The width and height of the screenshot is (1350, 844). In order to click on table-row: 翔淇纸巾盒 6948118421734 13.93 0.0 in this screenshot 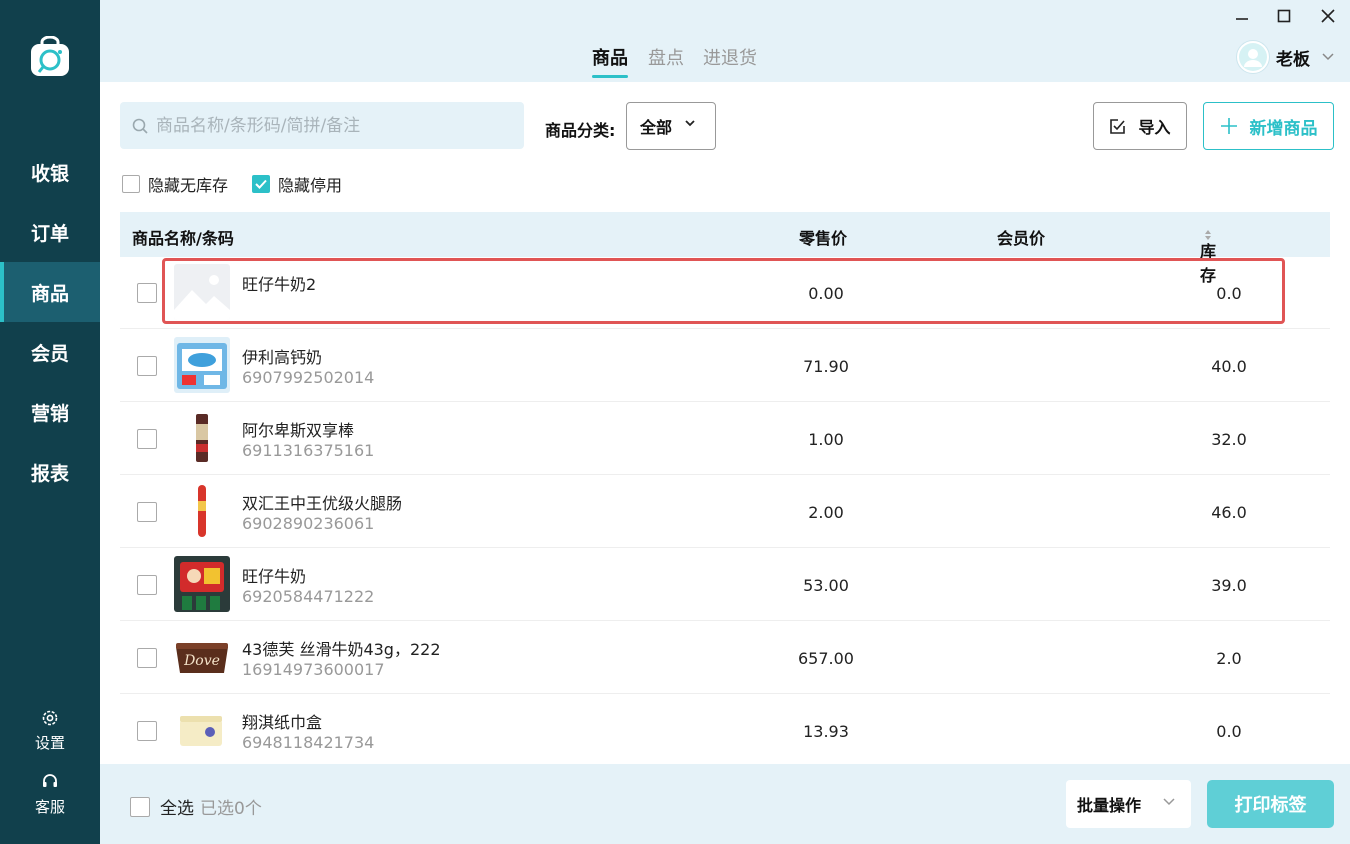, I will do `click(725, 729)`.